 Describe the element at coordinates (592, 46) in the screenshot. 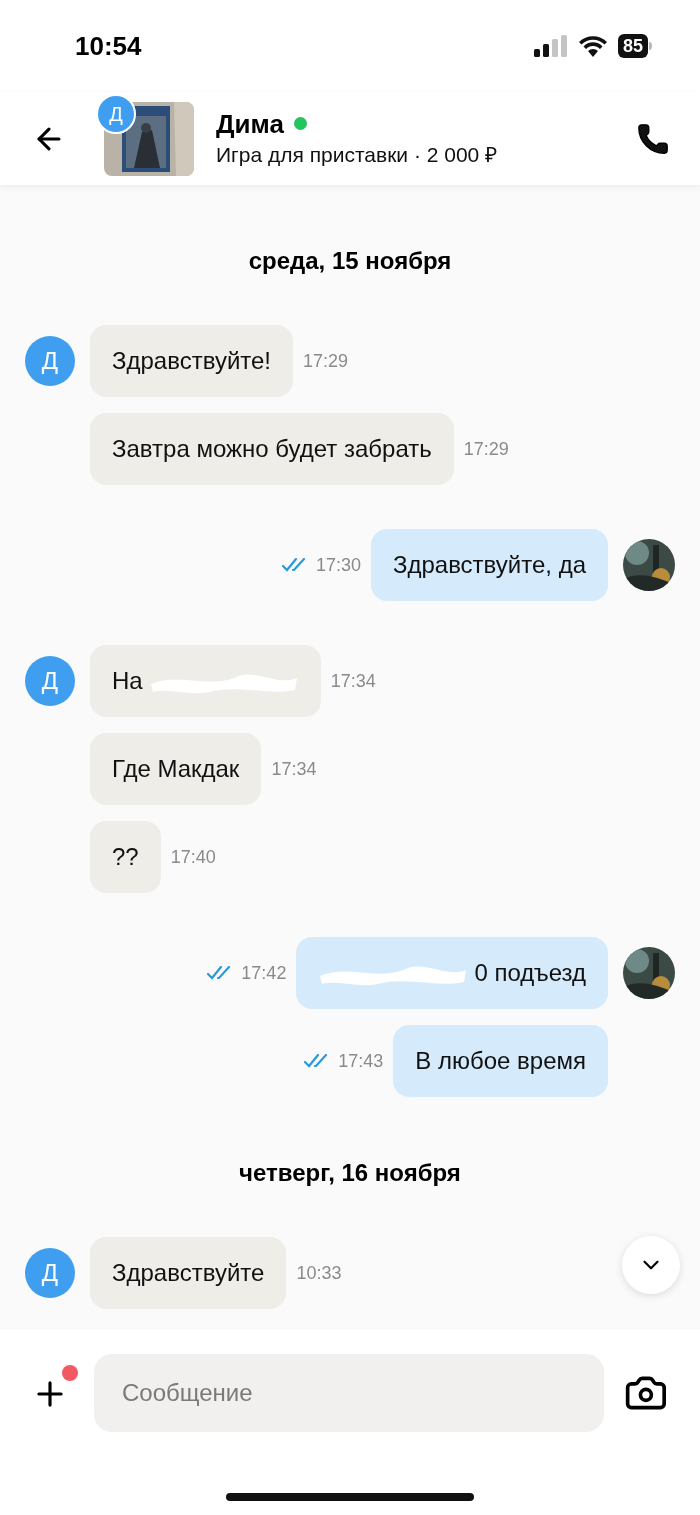

I see `wifi-icon` at that location.